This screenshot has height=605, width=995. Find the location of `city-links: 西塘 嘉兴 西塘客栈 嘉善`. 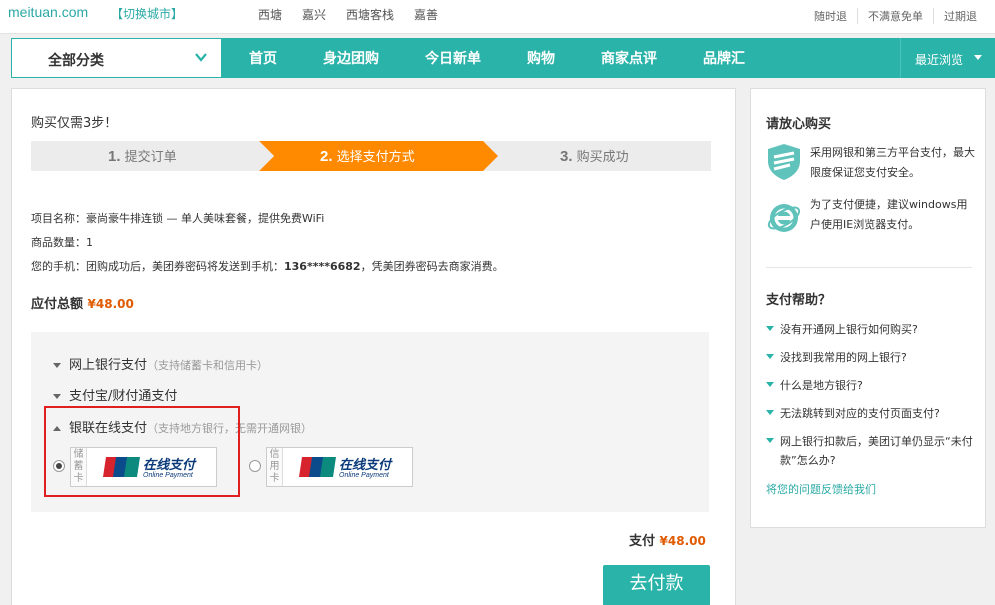

city-links: 西塘 嘉兴 西塘客栈 嘉善 is located at coordinates (358, 14).